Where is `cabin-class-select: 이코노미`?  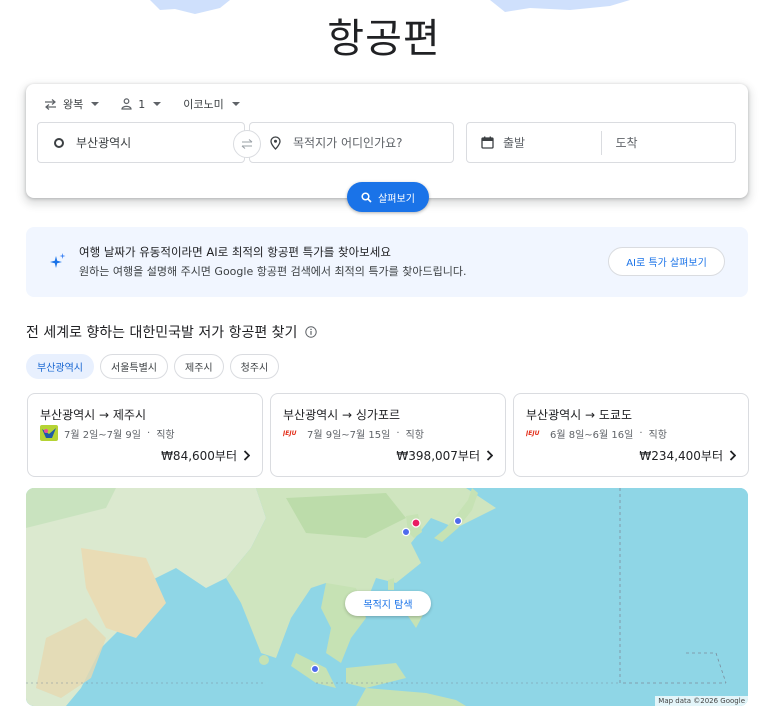
cabin-class-select: 이코노미 is located at coordinates (211, 104).